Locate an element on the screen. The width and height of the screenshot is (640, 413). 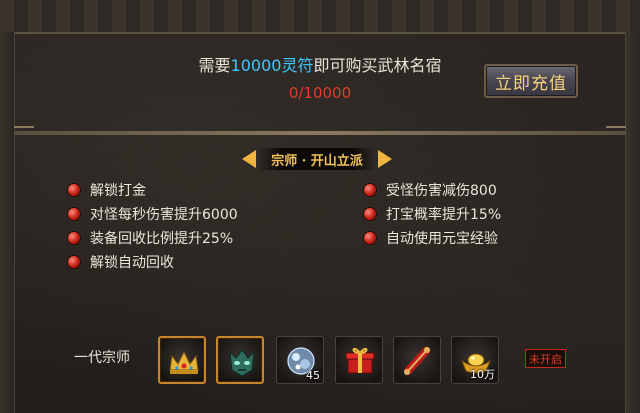
divider-right-ornament is located at coordinates (616, 133).